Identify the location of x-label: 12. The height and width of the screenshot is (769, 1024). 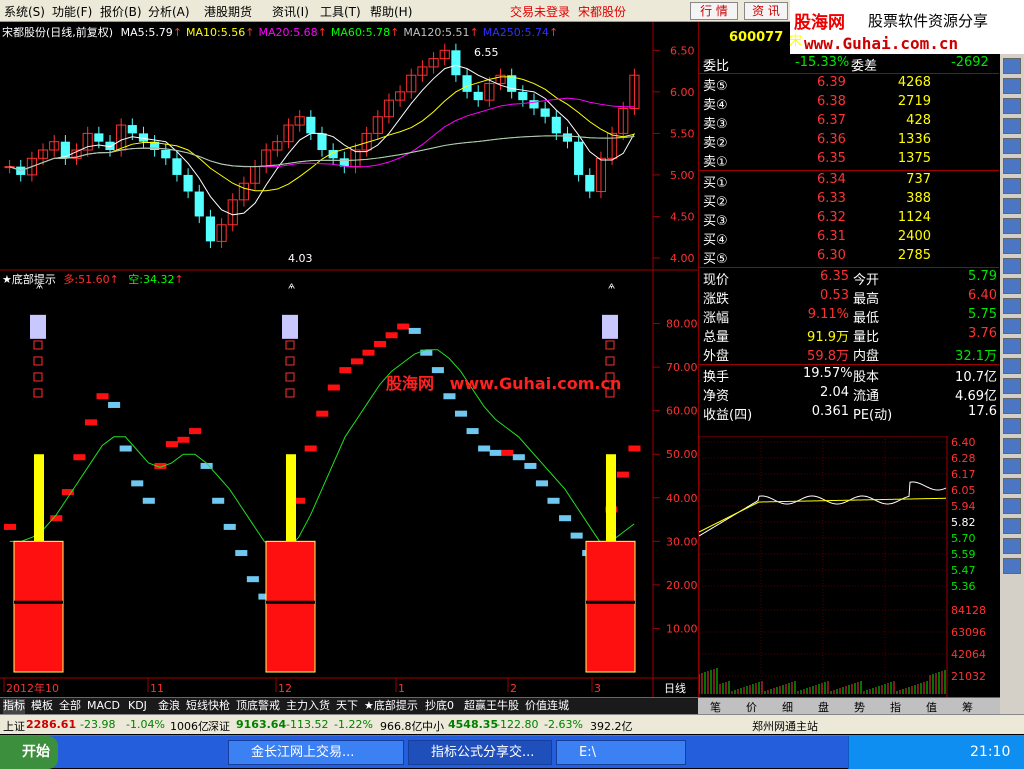
(285, 688).